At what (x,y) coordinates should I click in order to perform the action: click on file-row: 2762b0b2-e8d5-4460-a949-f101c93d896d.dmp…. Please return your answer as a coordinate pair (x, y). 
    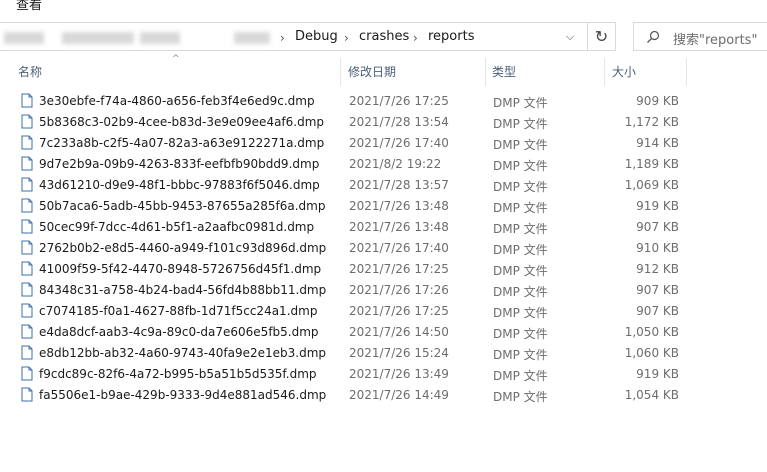
    Looking at the image, I should click on (383, 248).